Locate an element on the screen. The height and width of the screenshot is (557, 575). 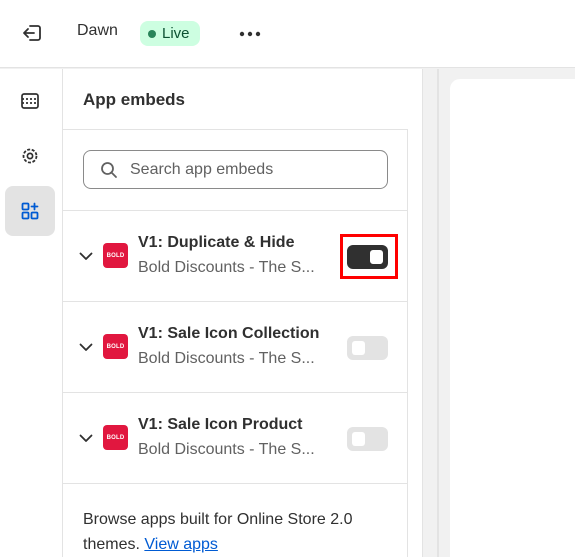
preview-gutter is located at coordinates (430, 313).